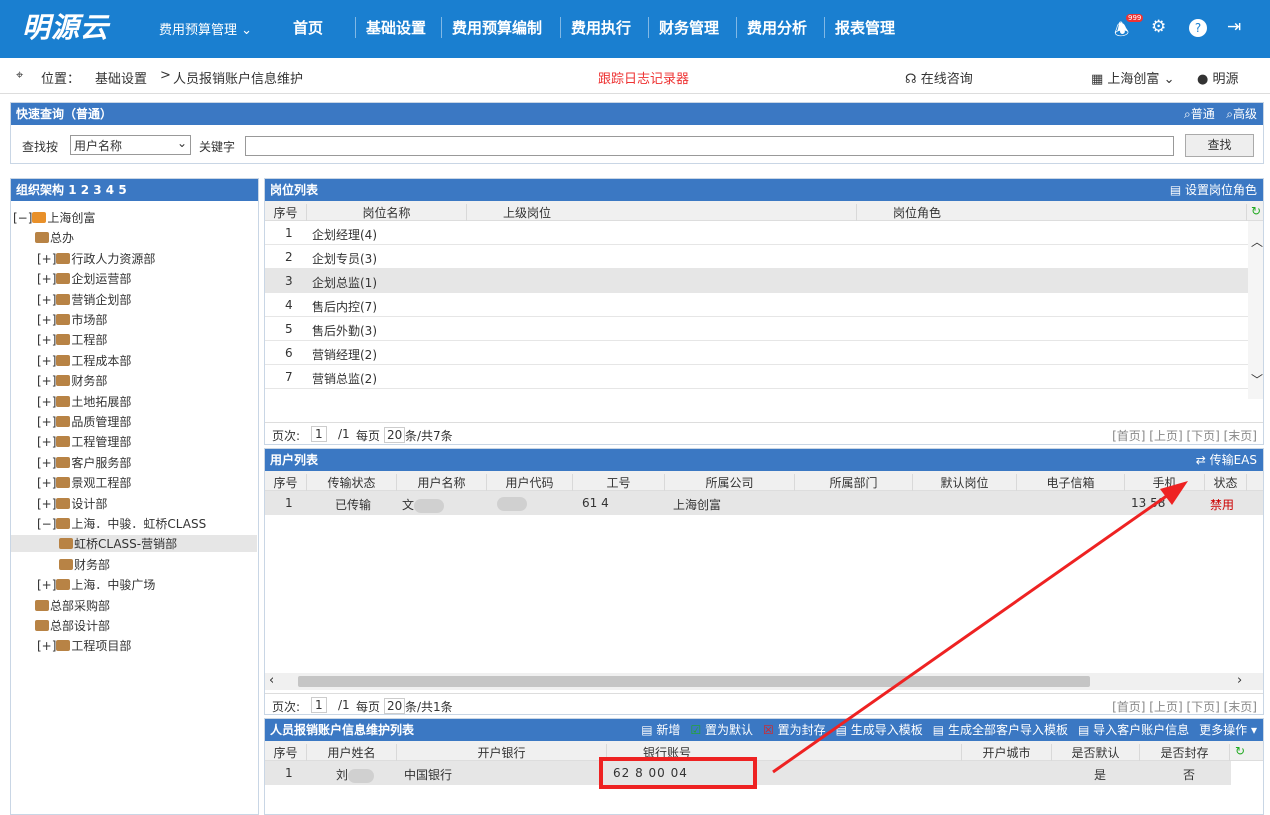 This screenshot has height=815, width=1270. What do you see at coordinates (643, 77) in the screenshot?
I see `log-tracker-link: 跟踪日志记录器` at bounding box center [643, 77].